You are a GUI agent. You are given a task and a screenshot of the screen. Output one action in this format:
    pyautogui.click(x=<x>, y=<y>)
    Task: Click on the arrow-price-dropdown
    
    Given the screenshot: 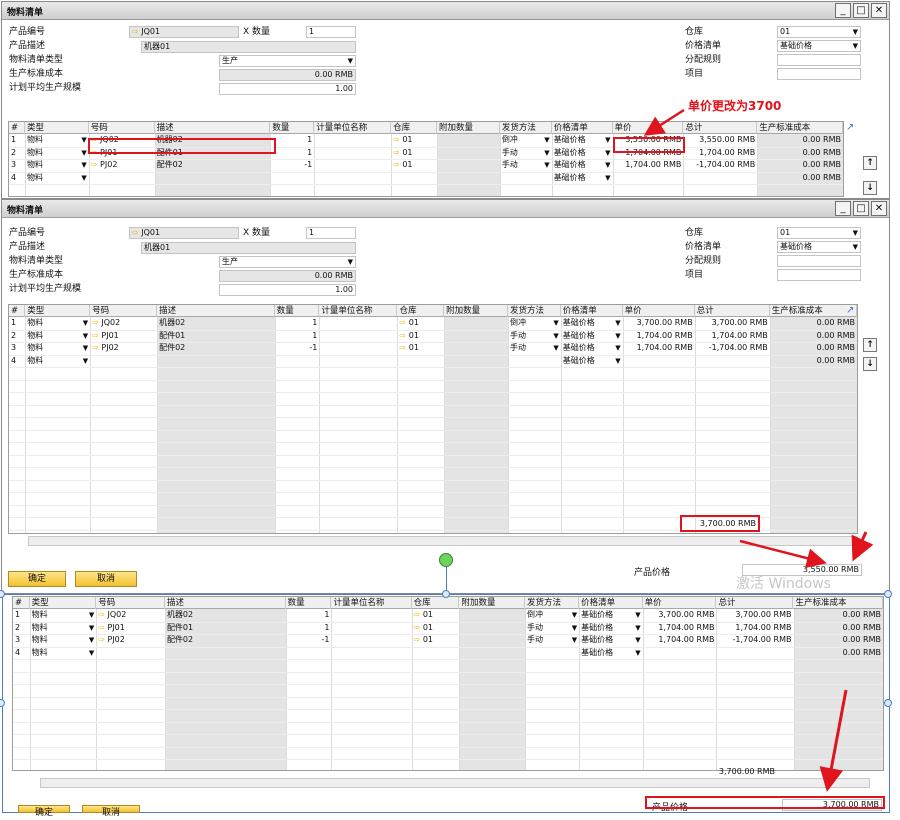 What is the action you would take?
    pyautogui.click(x=862, y=546)
    